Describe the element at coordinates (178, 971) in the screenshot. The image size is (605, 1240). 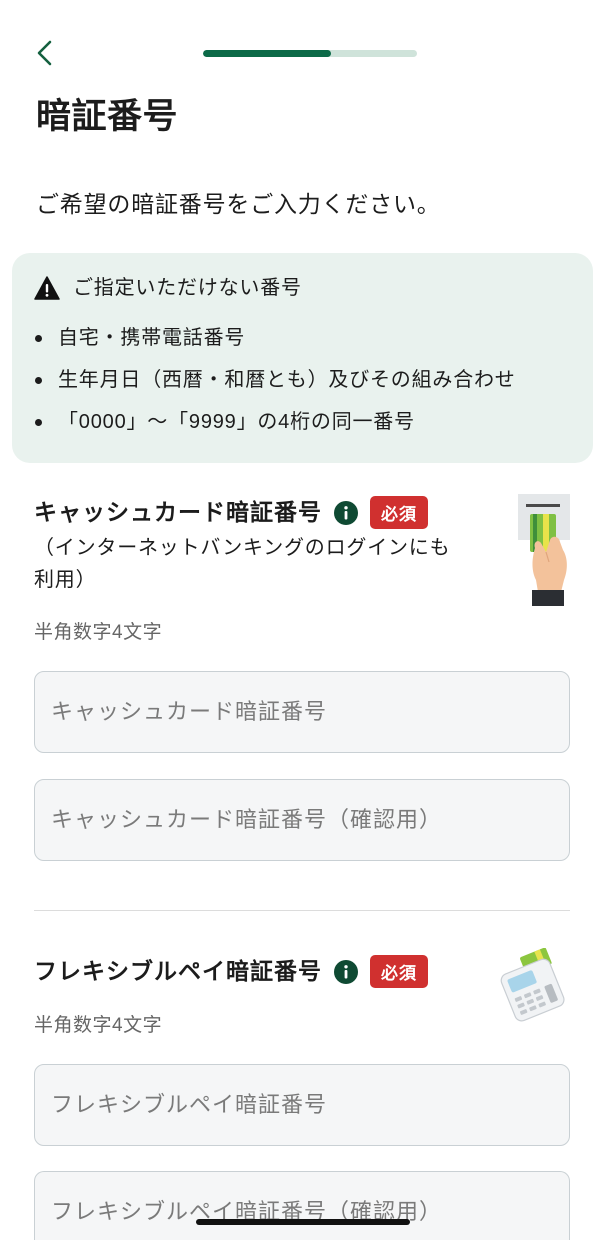
I see `flexible-pay-pin-label: フレキシブルペイ暗証番号` at that location.